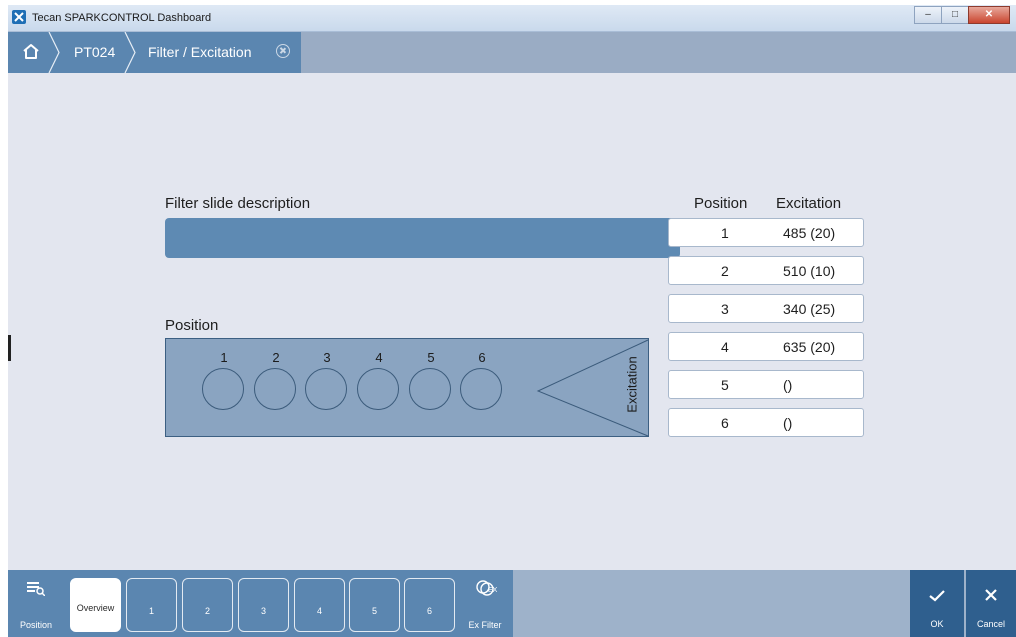 The height and width of the screenshot is (637, 1016). Describe the element at coordinates (937, 596) in the screenshot. I see `check-icon` at that location.